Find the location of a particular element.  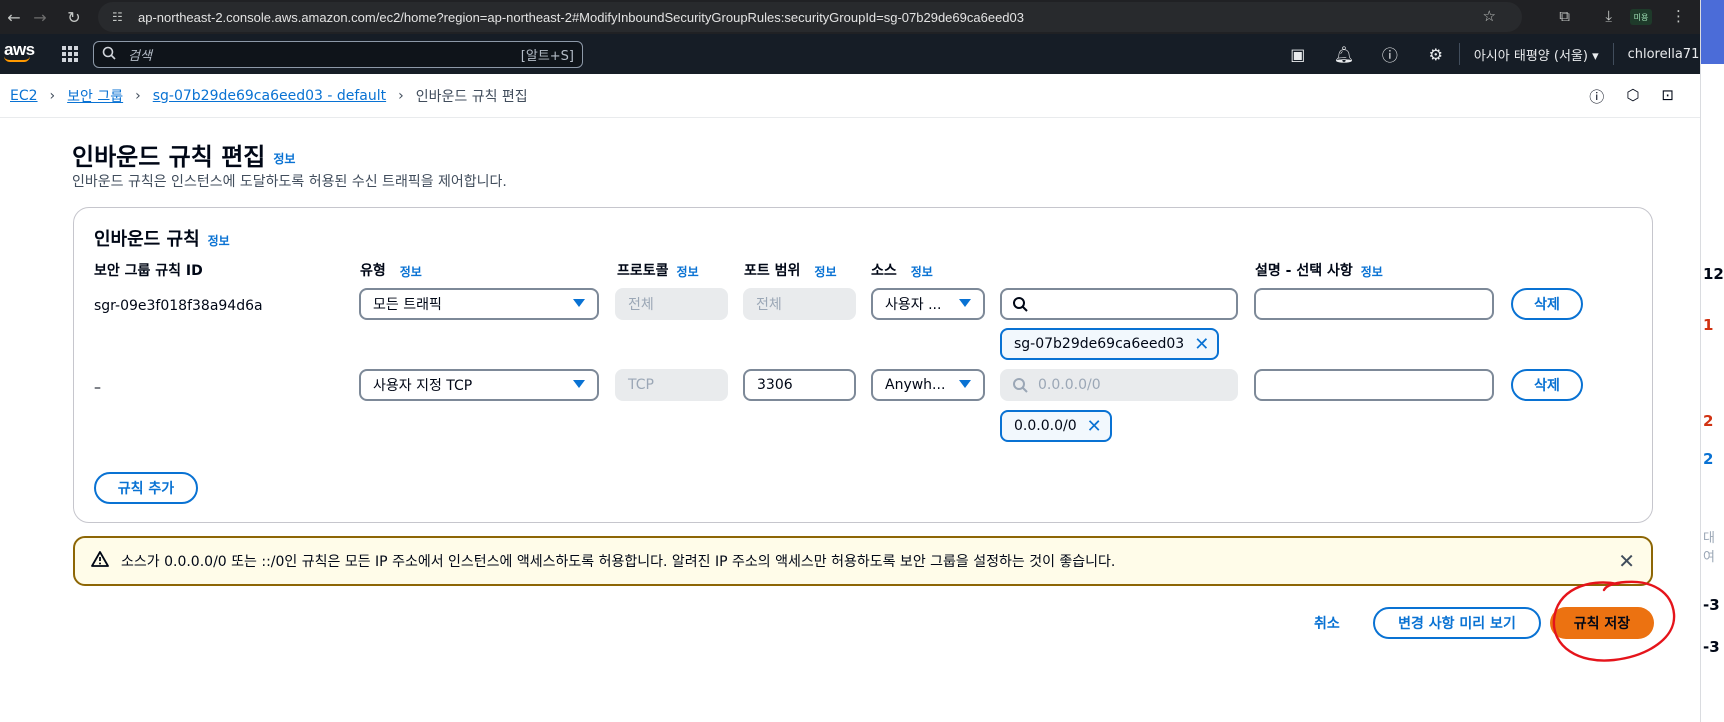

column-rule-id: 보안 그룹 규칙 ID is located at coordinates (148, 271).